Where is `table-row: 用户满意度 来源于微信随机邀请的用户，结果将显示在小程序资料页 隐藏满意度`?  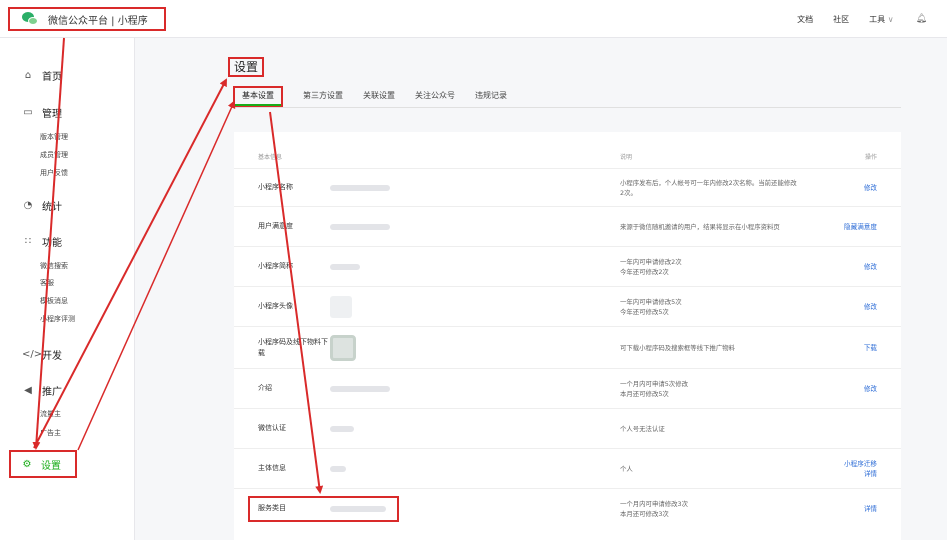 table-row: 用户满意度 来源于微信随机邀请的用户，结果将显示在小程序资料页 隐藏满意度 is located at coordinates (567, 226).